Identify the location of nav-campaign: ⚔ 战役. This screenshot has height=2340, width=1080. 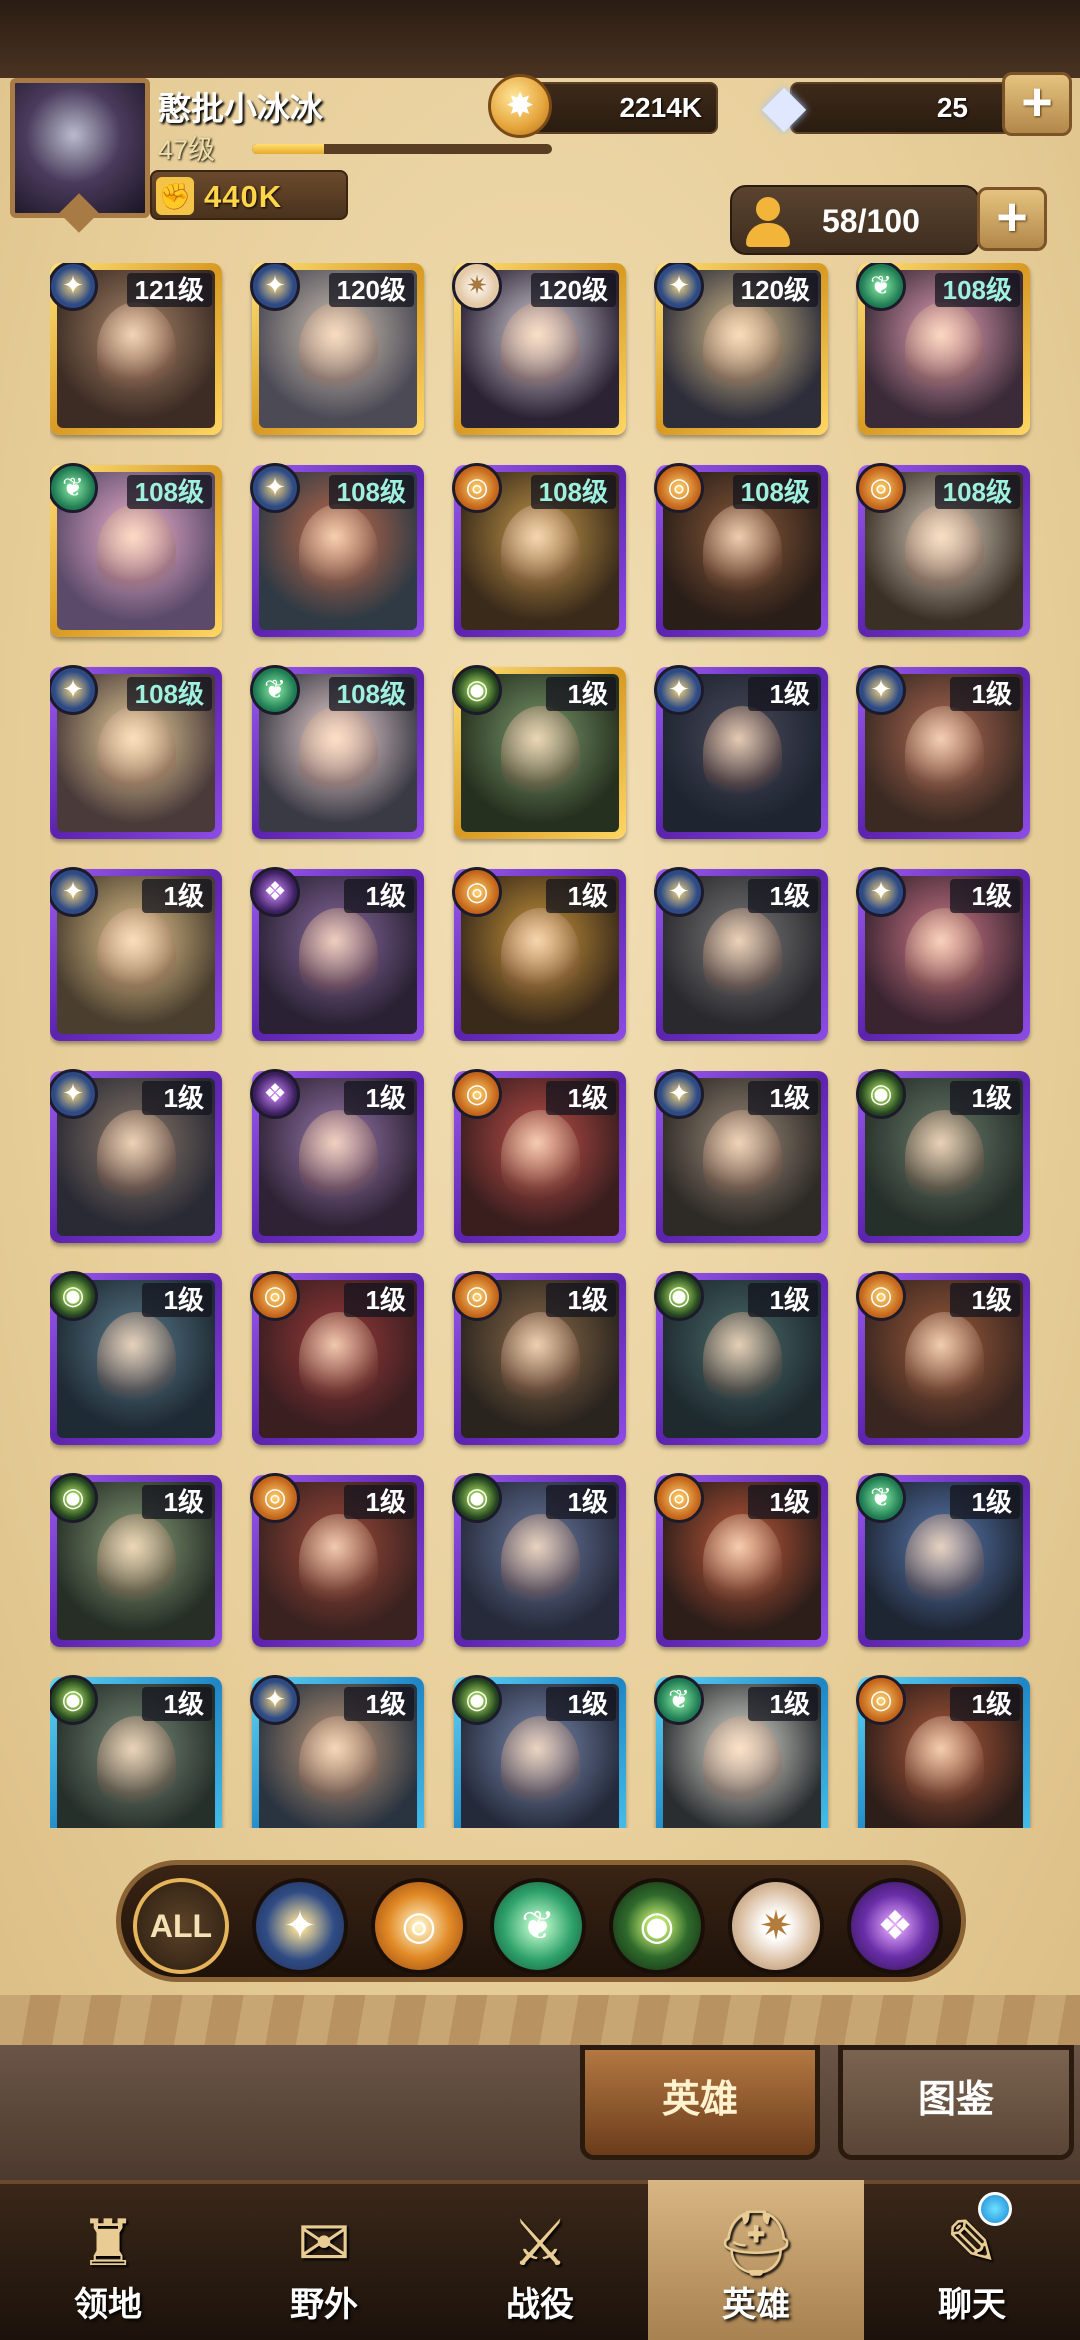
(540, 2260).